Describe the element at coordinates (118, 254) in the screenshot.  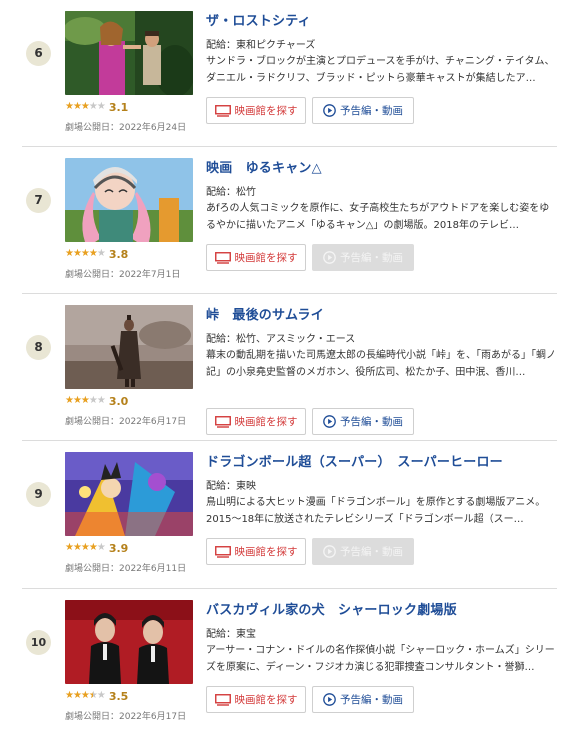
I see `rating-score: 3.8` at that location.